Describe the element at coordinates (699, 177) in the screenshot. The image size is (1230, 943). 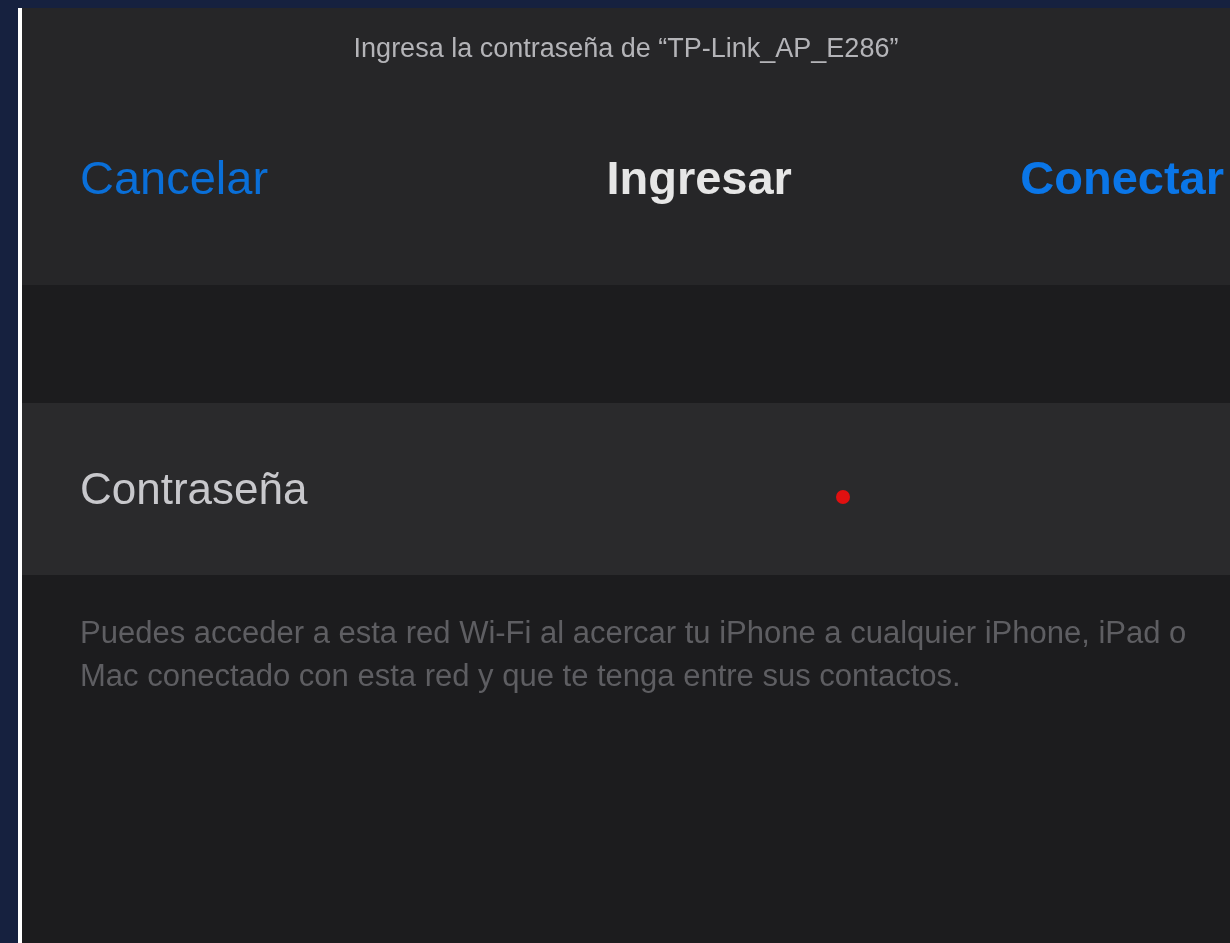
I see `dialog-title: Ingresar` at that location.